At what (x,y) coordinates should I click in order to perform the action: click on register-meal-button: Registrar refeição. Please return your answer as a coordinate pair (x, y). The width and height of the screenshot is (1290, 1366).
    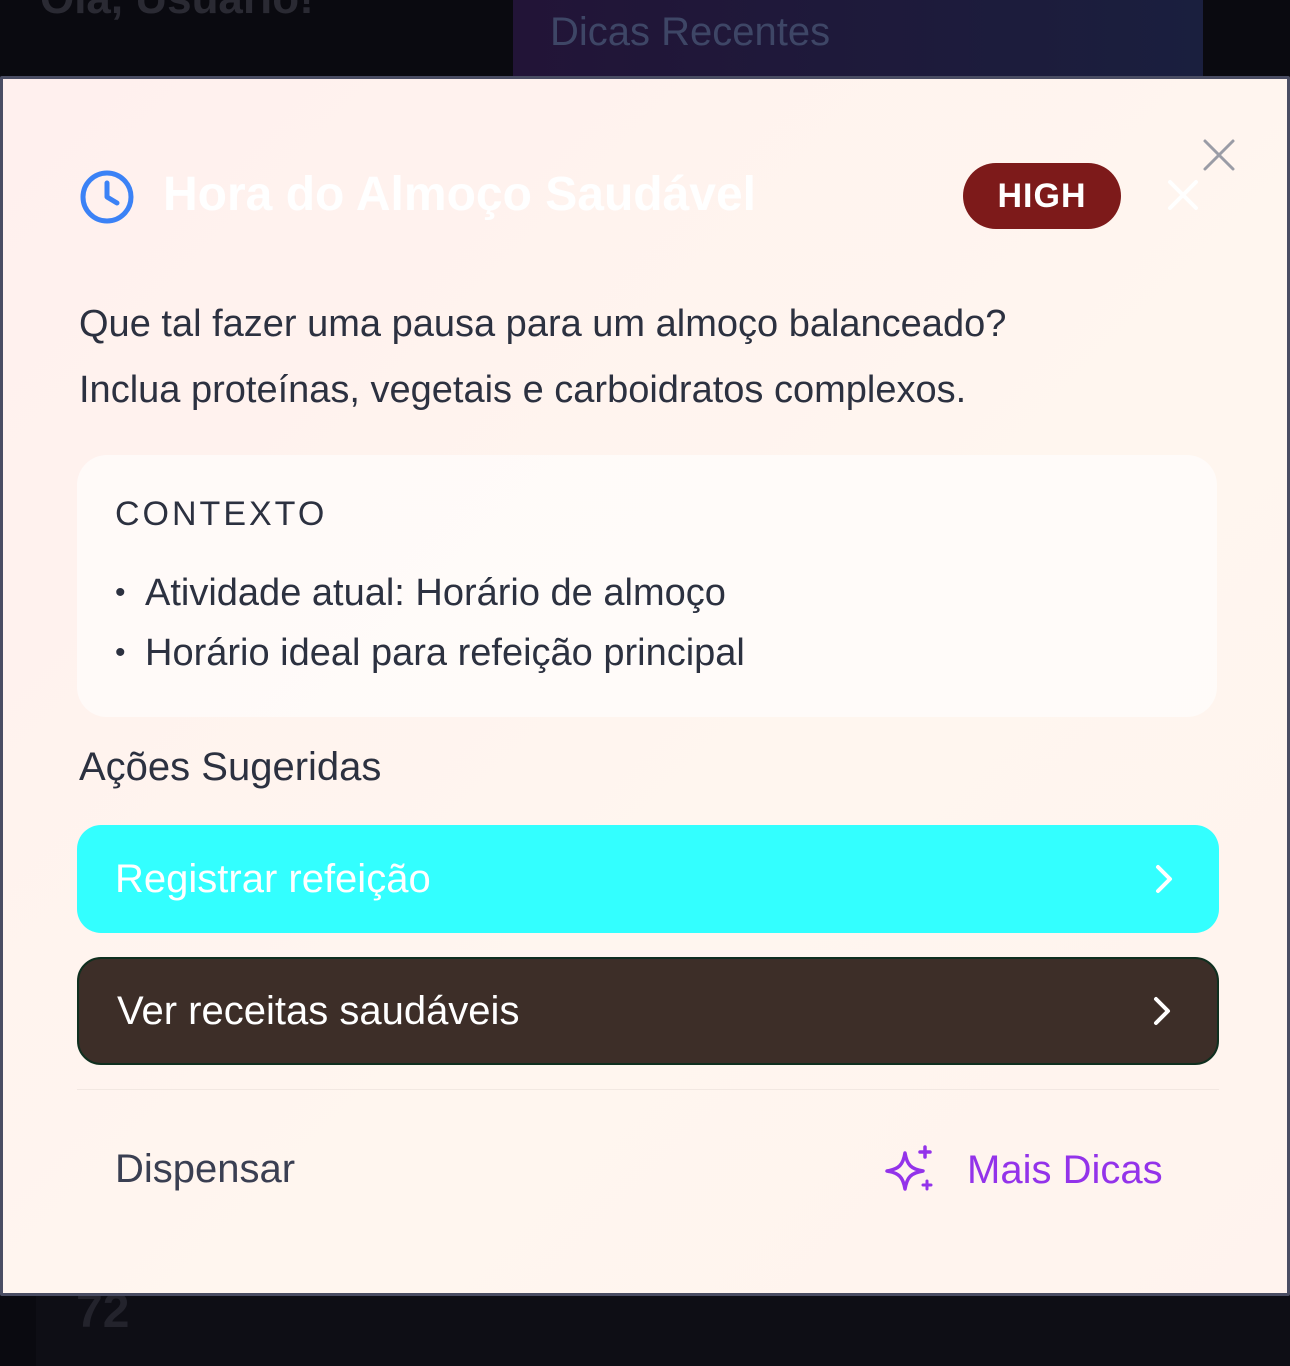
    Looking at the image, I should click on (648, 879).